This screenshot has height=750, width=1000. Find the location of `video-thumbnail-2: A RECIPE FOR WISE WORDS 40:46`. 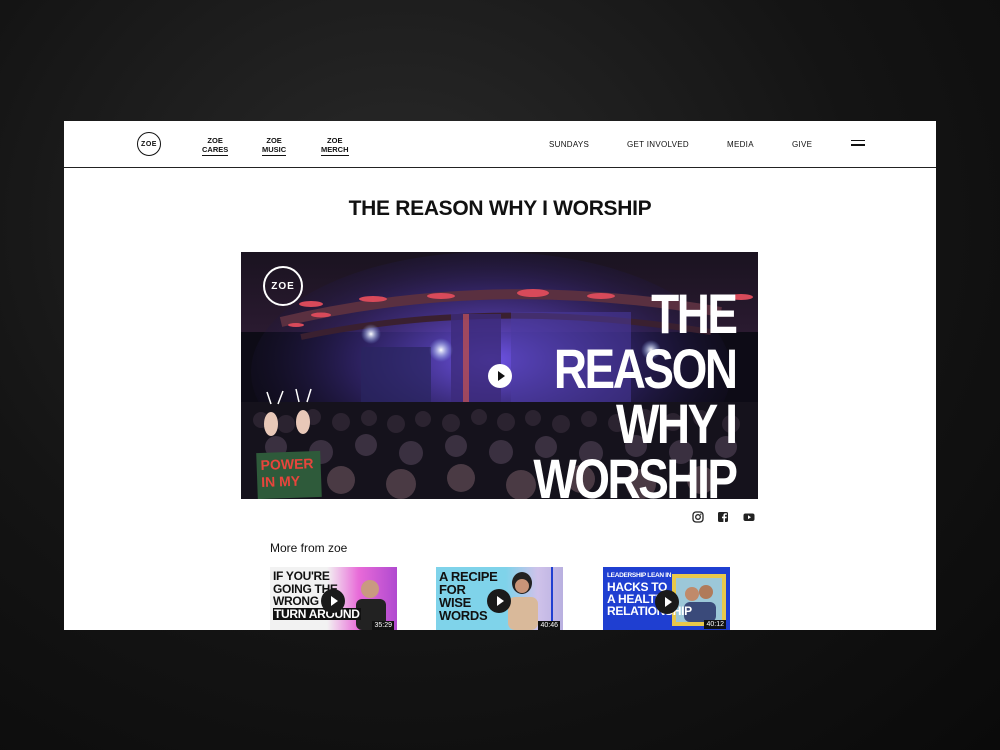

video-thumbnail-2: A RECIPE FOR WISE WORDS 40:46 is located at coordinates (499, 598).